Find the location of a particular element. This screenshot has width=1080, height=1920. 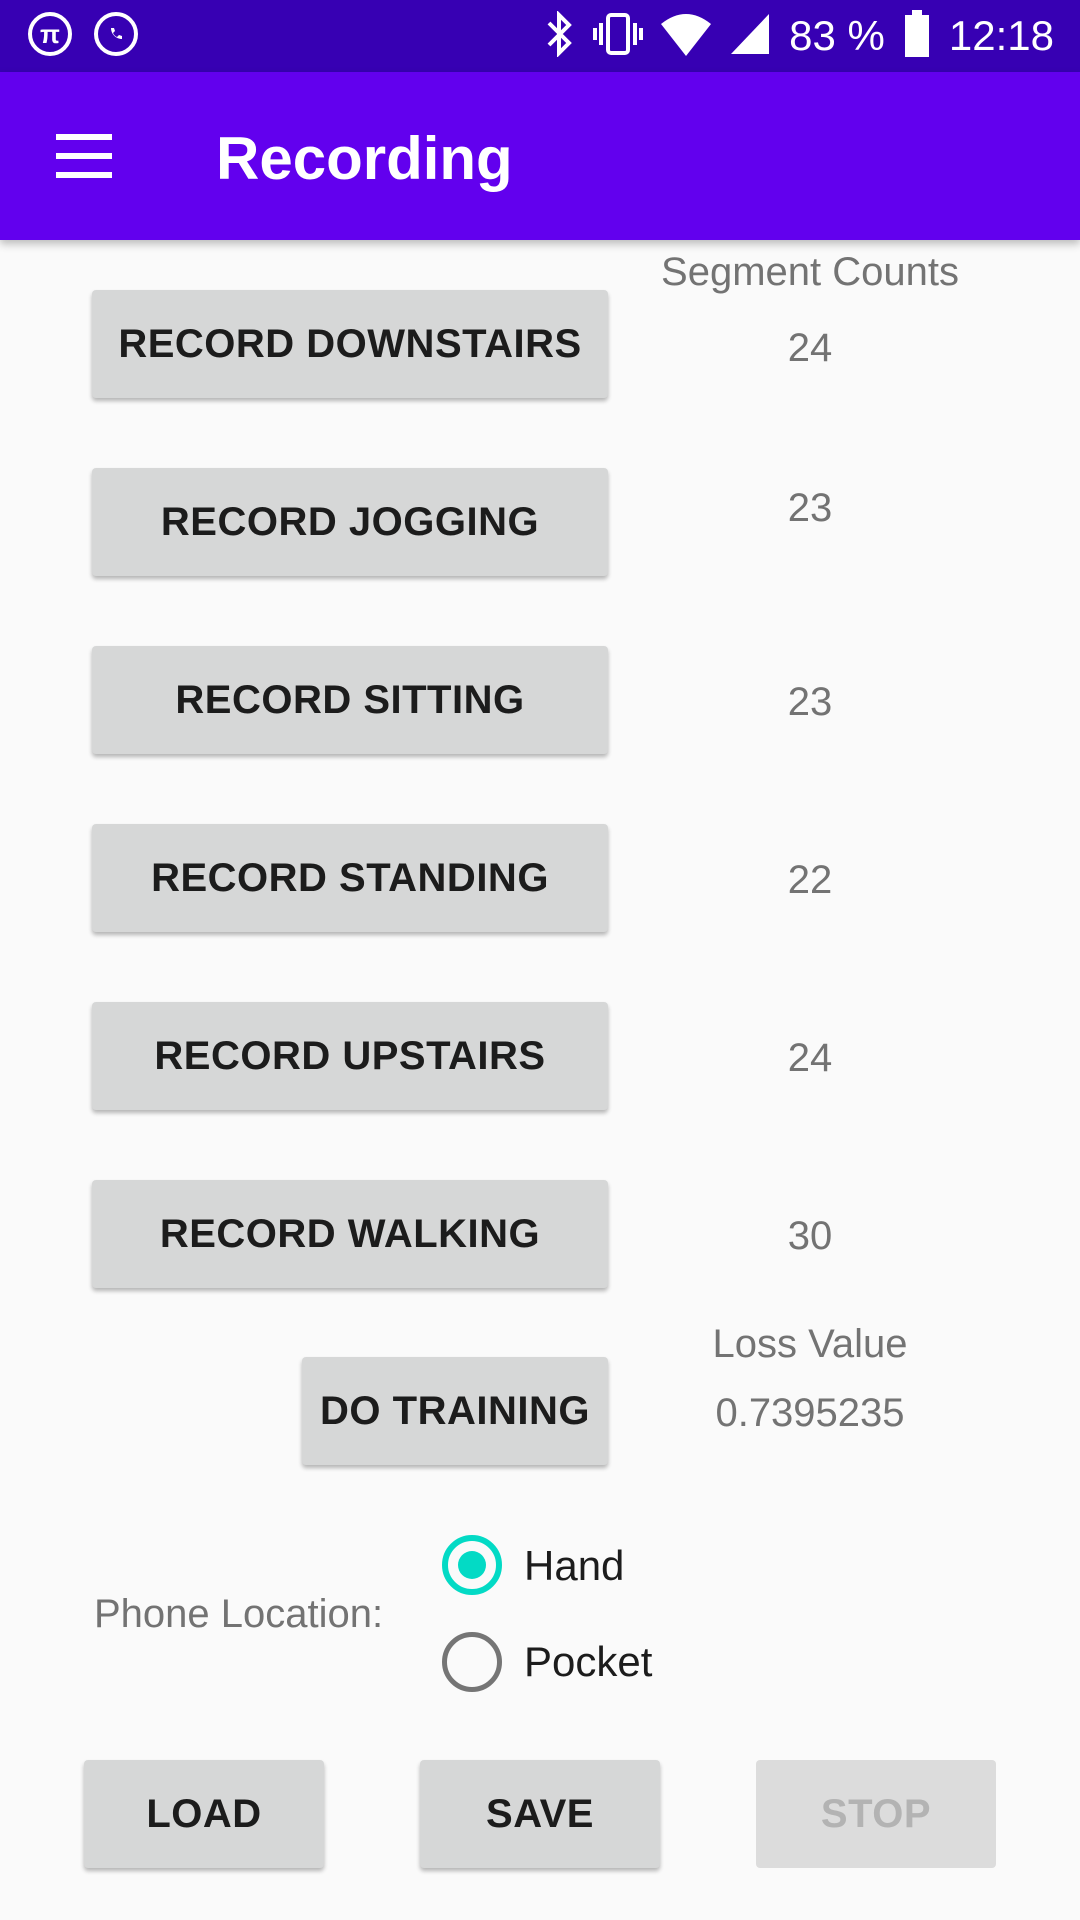

downstairs-count: 24 is located at coordinates (810, 348).